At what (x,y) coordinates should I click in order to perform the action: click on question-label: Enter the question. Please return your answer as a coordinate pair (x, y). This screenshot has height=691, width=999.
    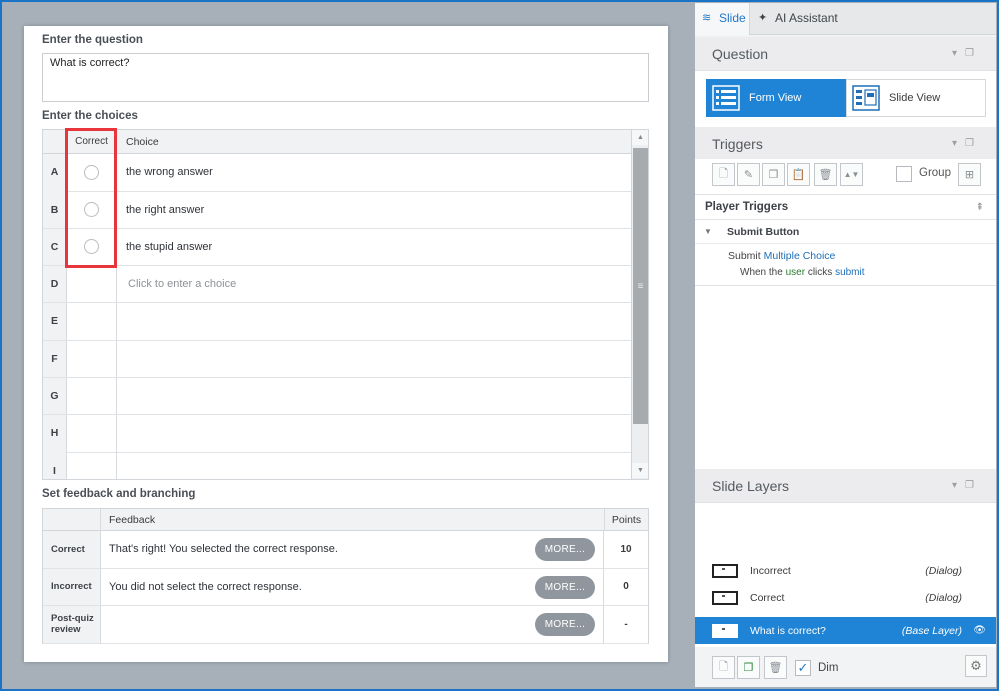
    Looking at the image, I should click on (92, 40).